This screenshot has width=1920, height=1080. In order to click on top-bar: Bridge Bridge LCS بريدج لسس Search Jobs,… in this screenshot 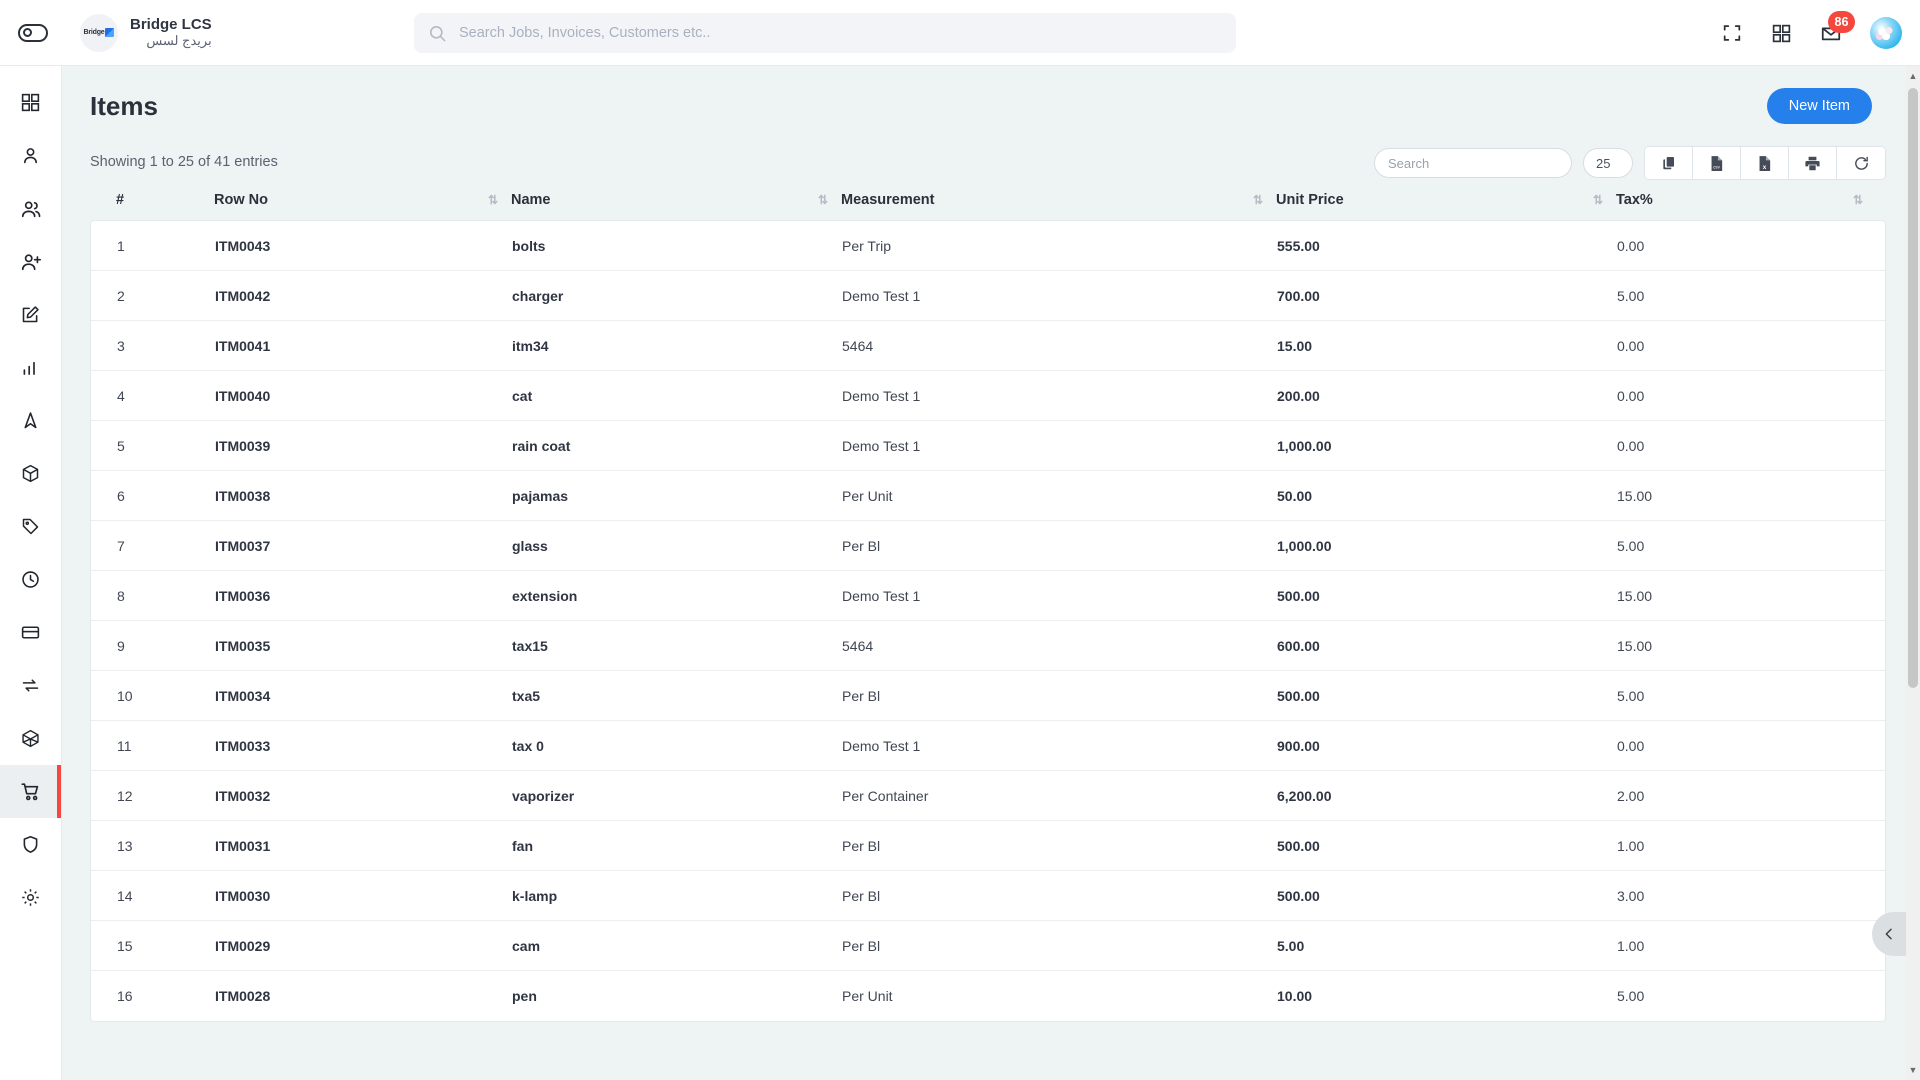, I will do `click(960, 33)`.